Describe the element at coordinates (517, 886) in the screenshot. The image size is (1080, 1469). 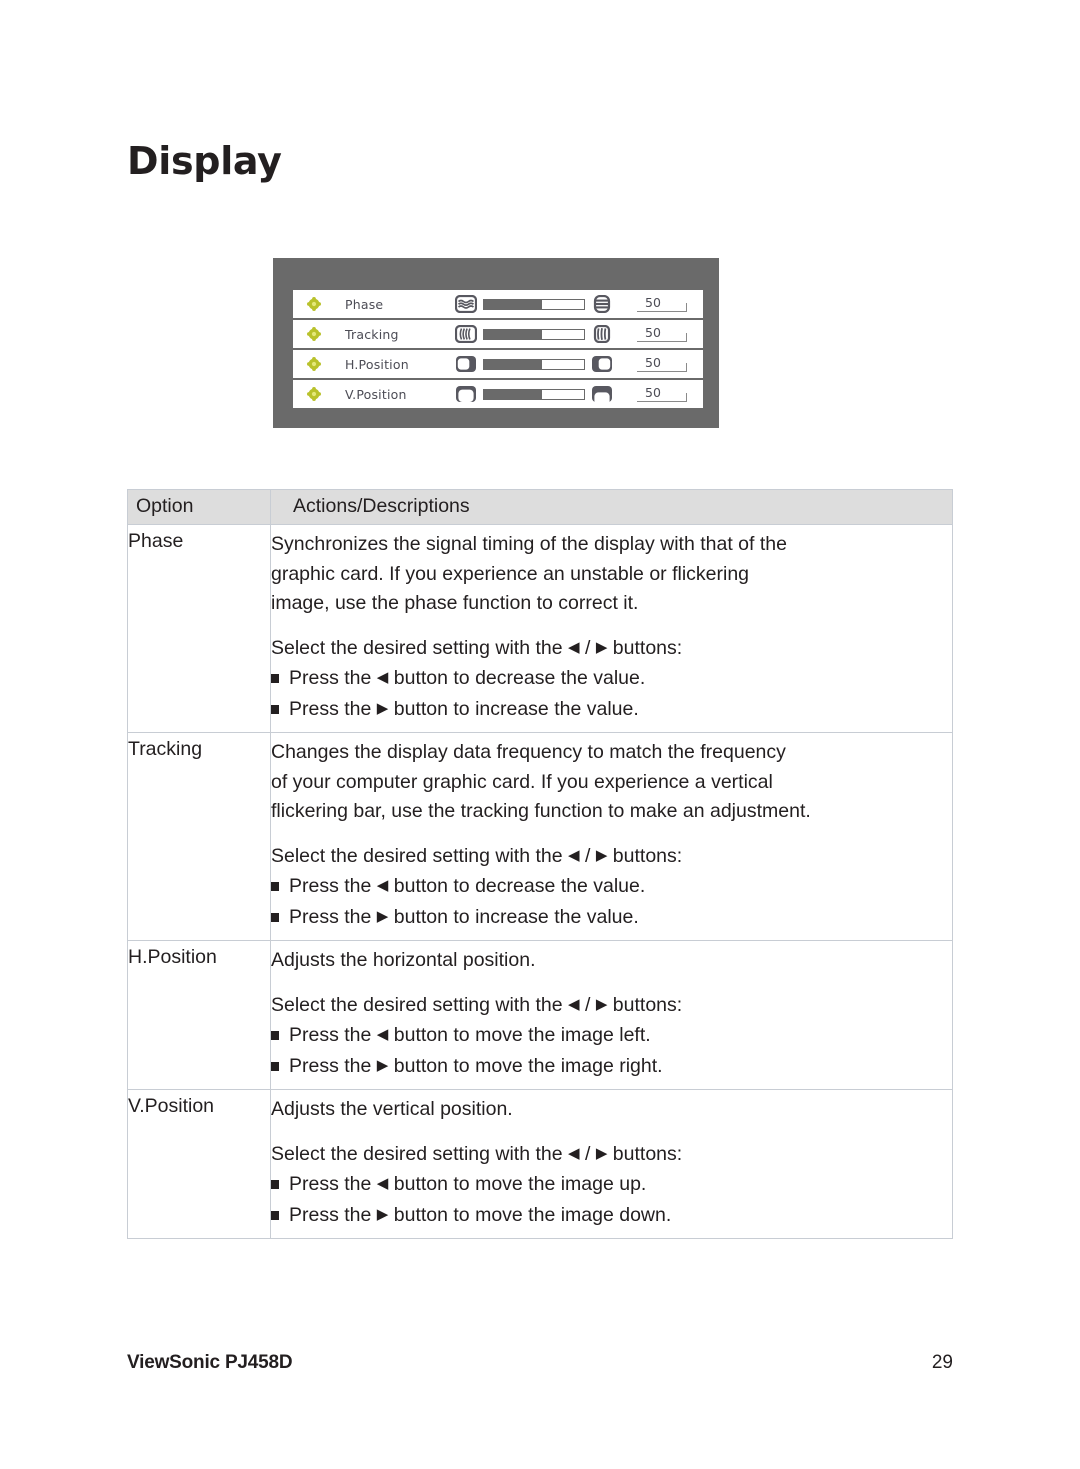
I see `bullet-text-post: button to decrease the value.` at that location.